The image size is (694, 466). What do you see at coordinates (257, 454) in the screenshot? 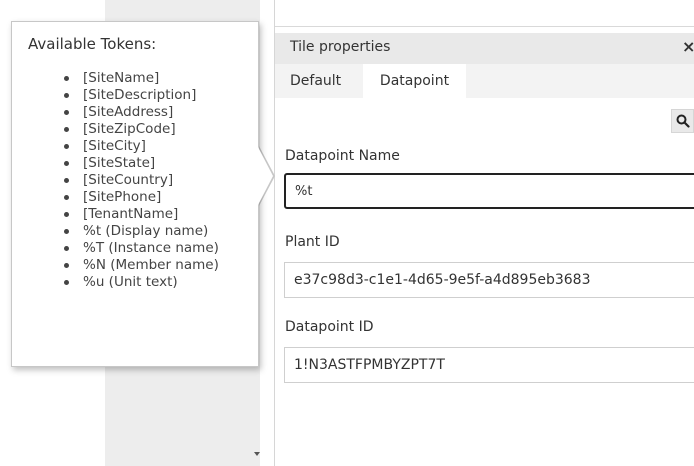
I see `chevron-down-icon` at bounding box center [257, 454].